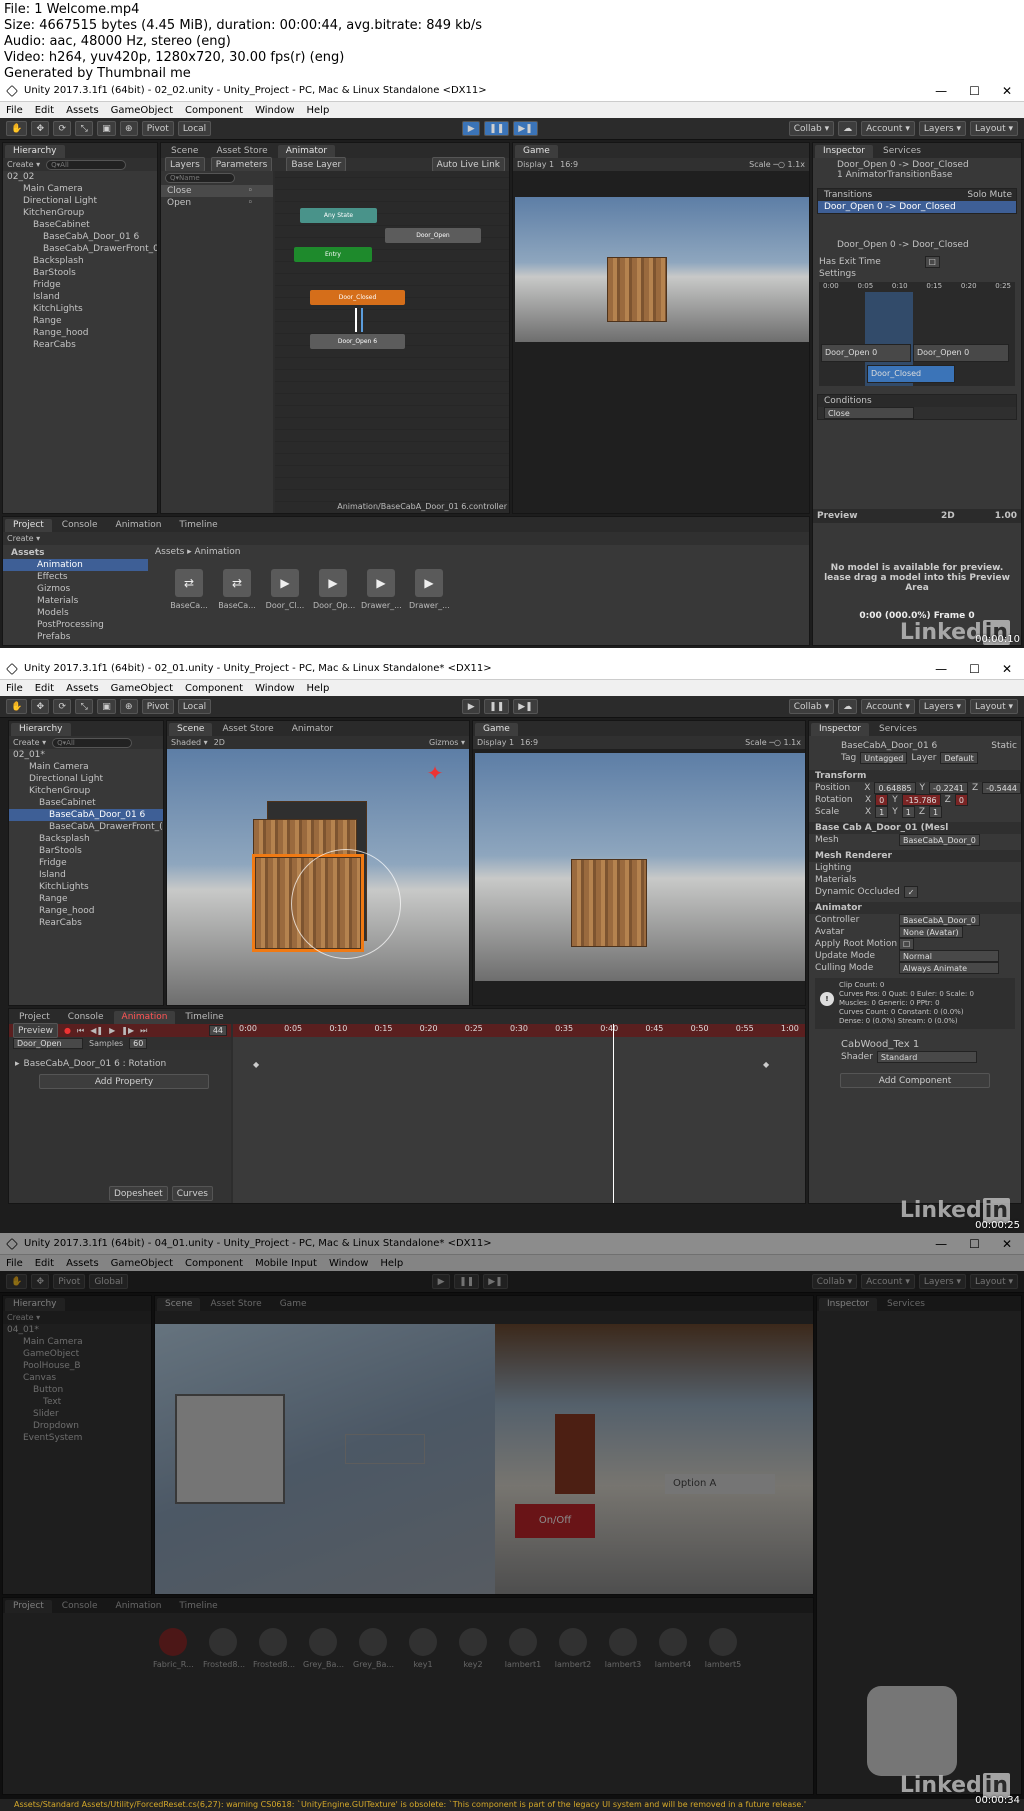 The height and width of the screenshot is (1811, 1024). What do you see at coordinates (915, 828) in the screenshot?
I see `mesh-filter-header: Base Cab A_Door_01 (Mesl` at bounding box center [915, 828].